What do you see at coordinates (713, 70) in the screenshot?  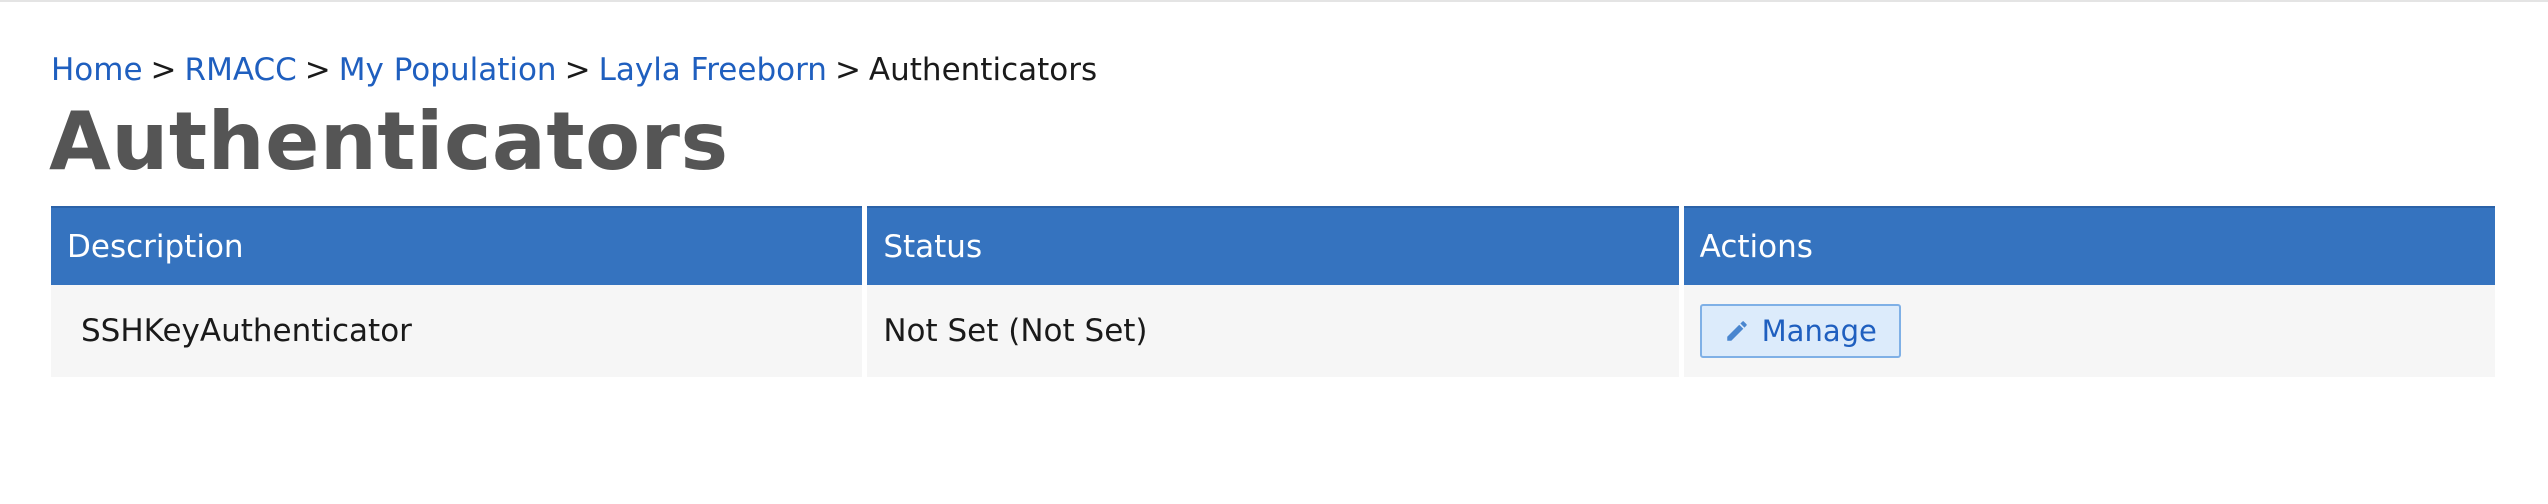 I see `breadcrumb-link-user: Layla Freeborn` at bounding box center [713, 70].